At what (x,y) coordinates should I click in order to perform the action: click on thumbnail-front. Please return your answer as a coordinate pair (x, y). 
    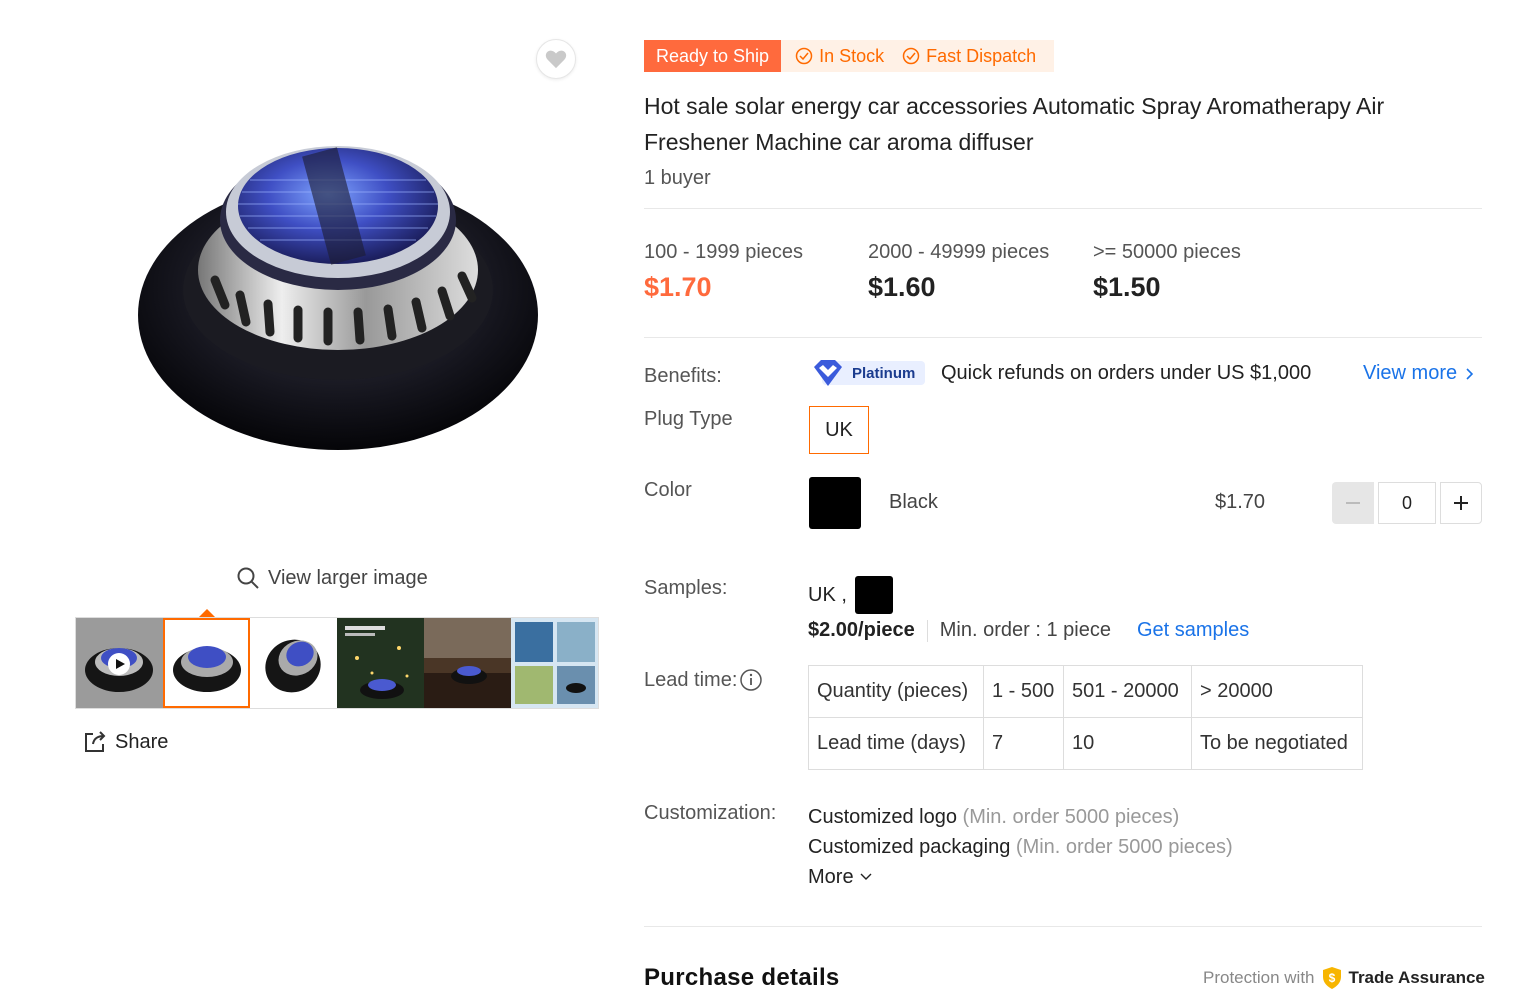
    Looking at the image, I should click on (206, 663).